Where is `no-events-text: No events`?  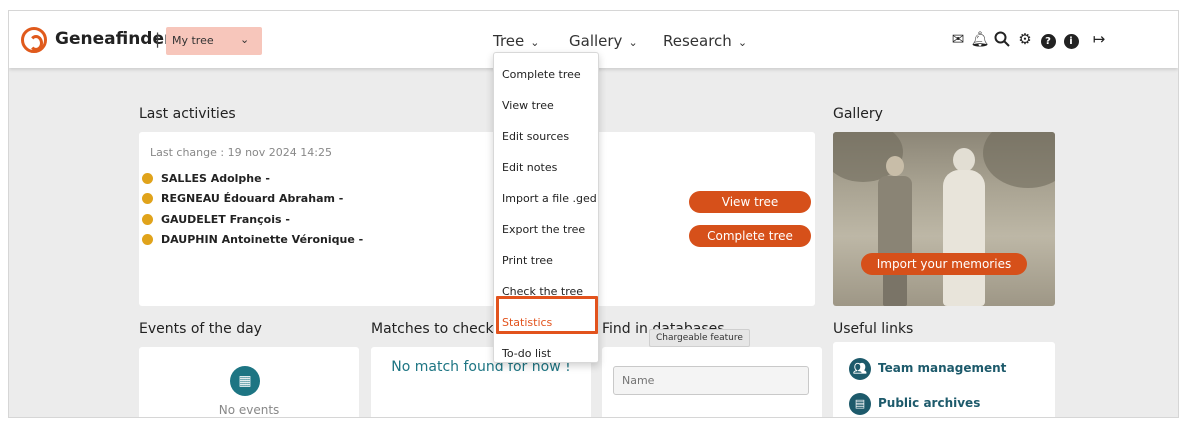 no-events-text: No events is located at coordinates (249, 410).